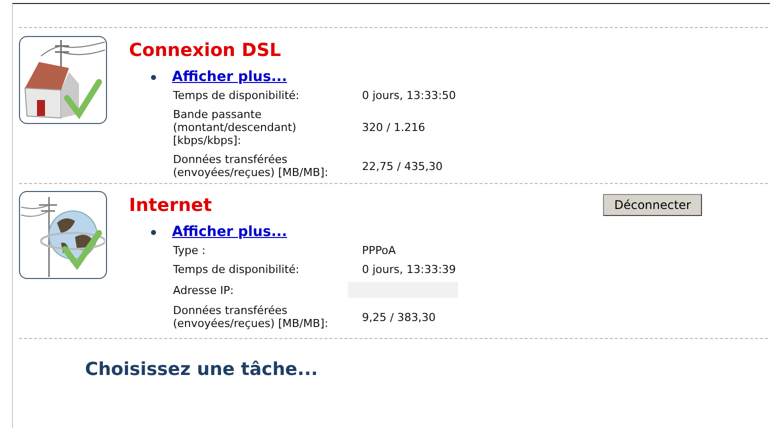  What do you see at coordinates (205, 50) in the screenshot?
I see `section-title: Connexion DSL` at bounding box center [205, 50].